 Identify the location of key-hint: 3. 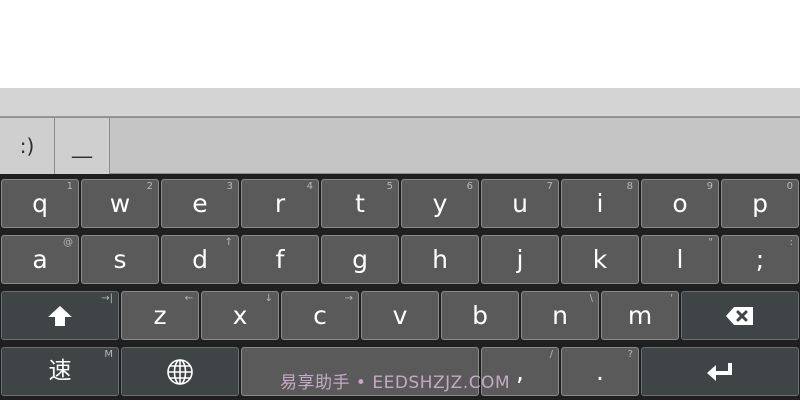
(229, 186).